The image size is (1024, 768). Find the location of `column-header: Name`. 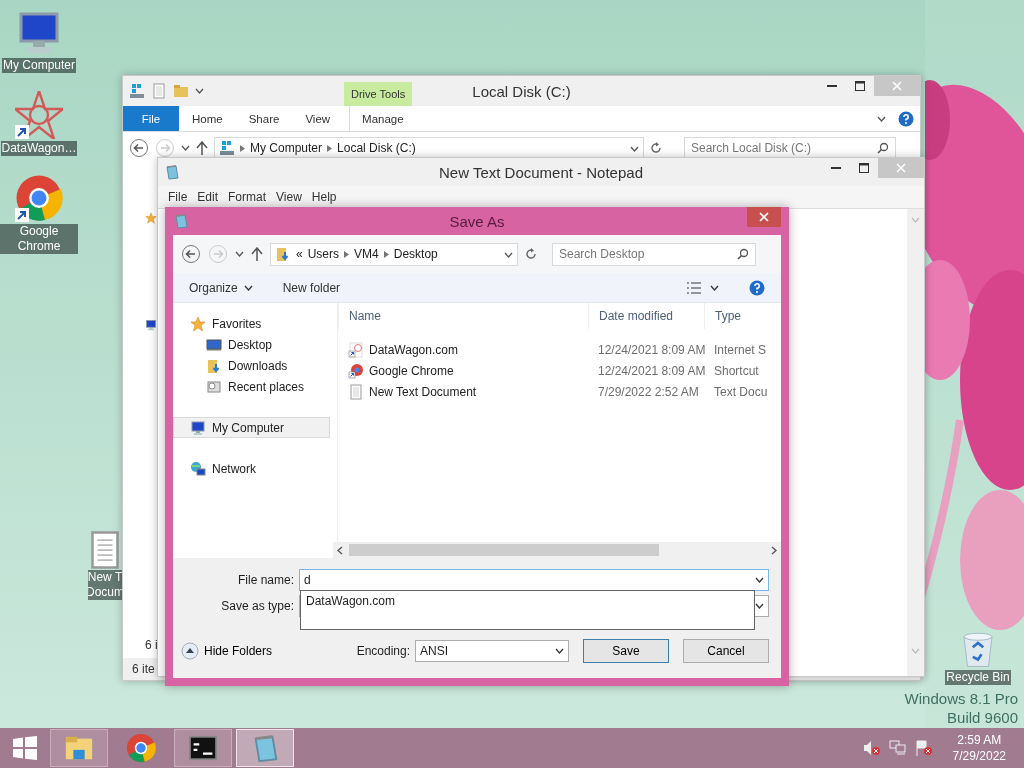

column-header: Name is located at coordinates (463, 316).